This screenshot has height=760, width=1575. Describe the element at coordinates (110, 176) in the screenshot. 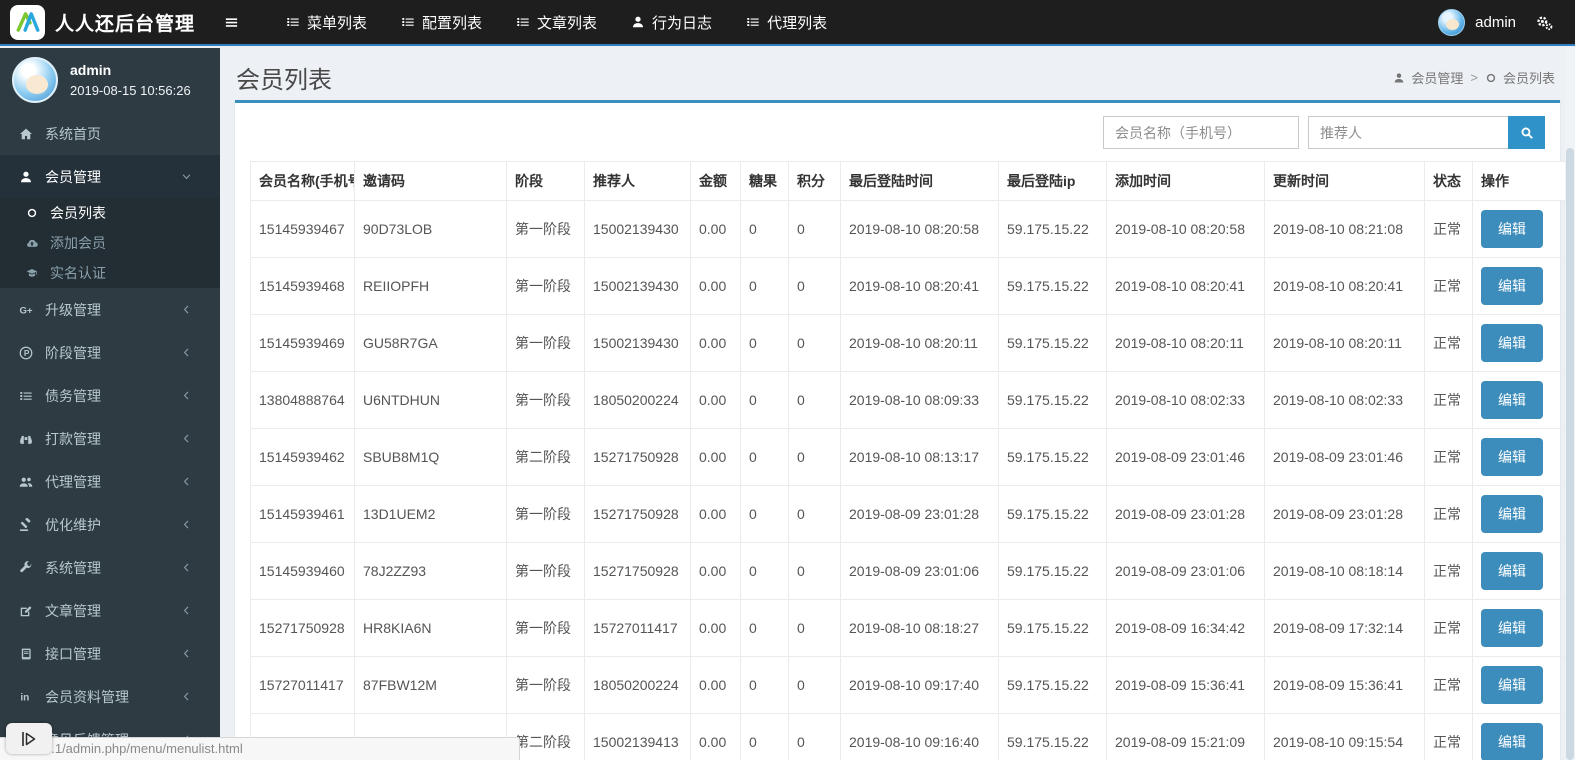

I see `sidebar-item: 会员管理` at that location.